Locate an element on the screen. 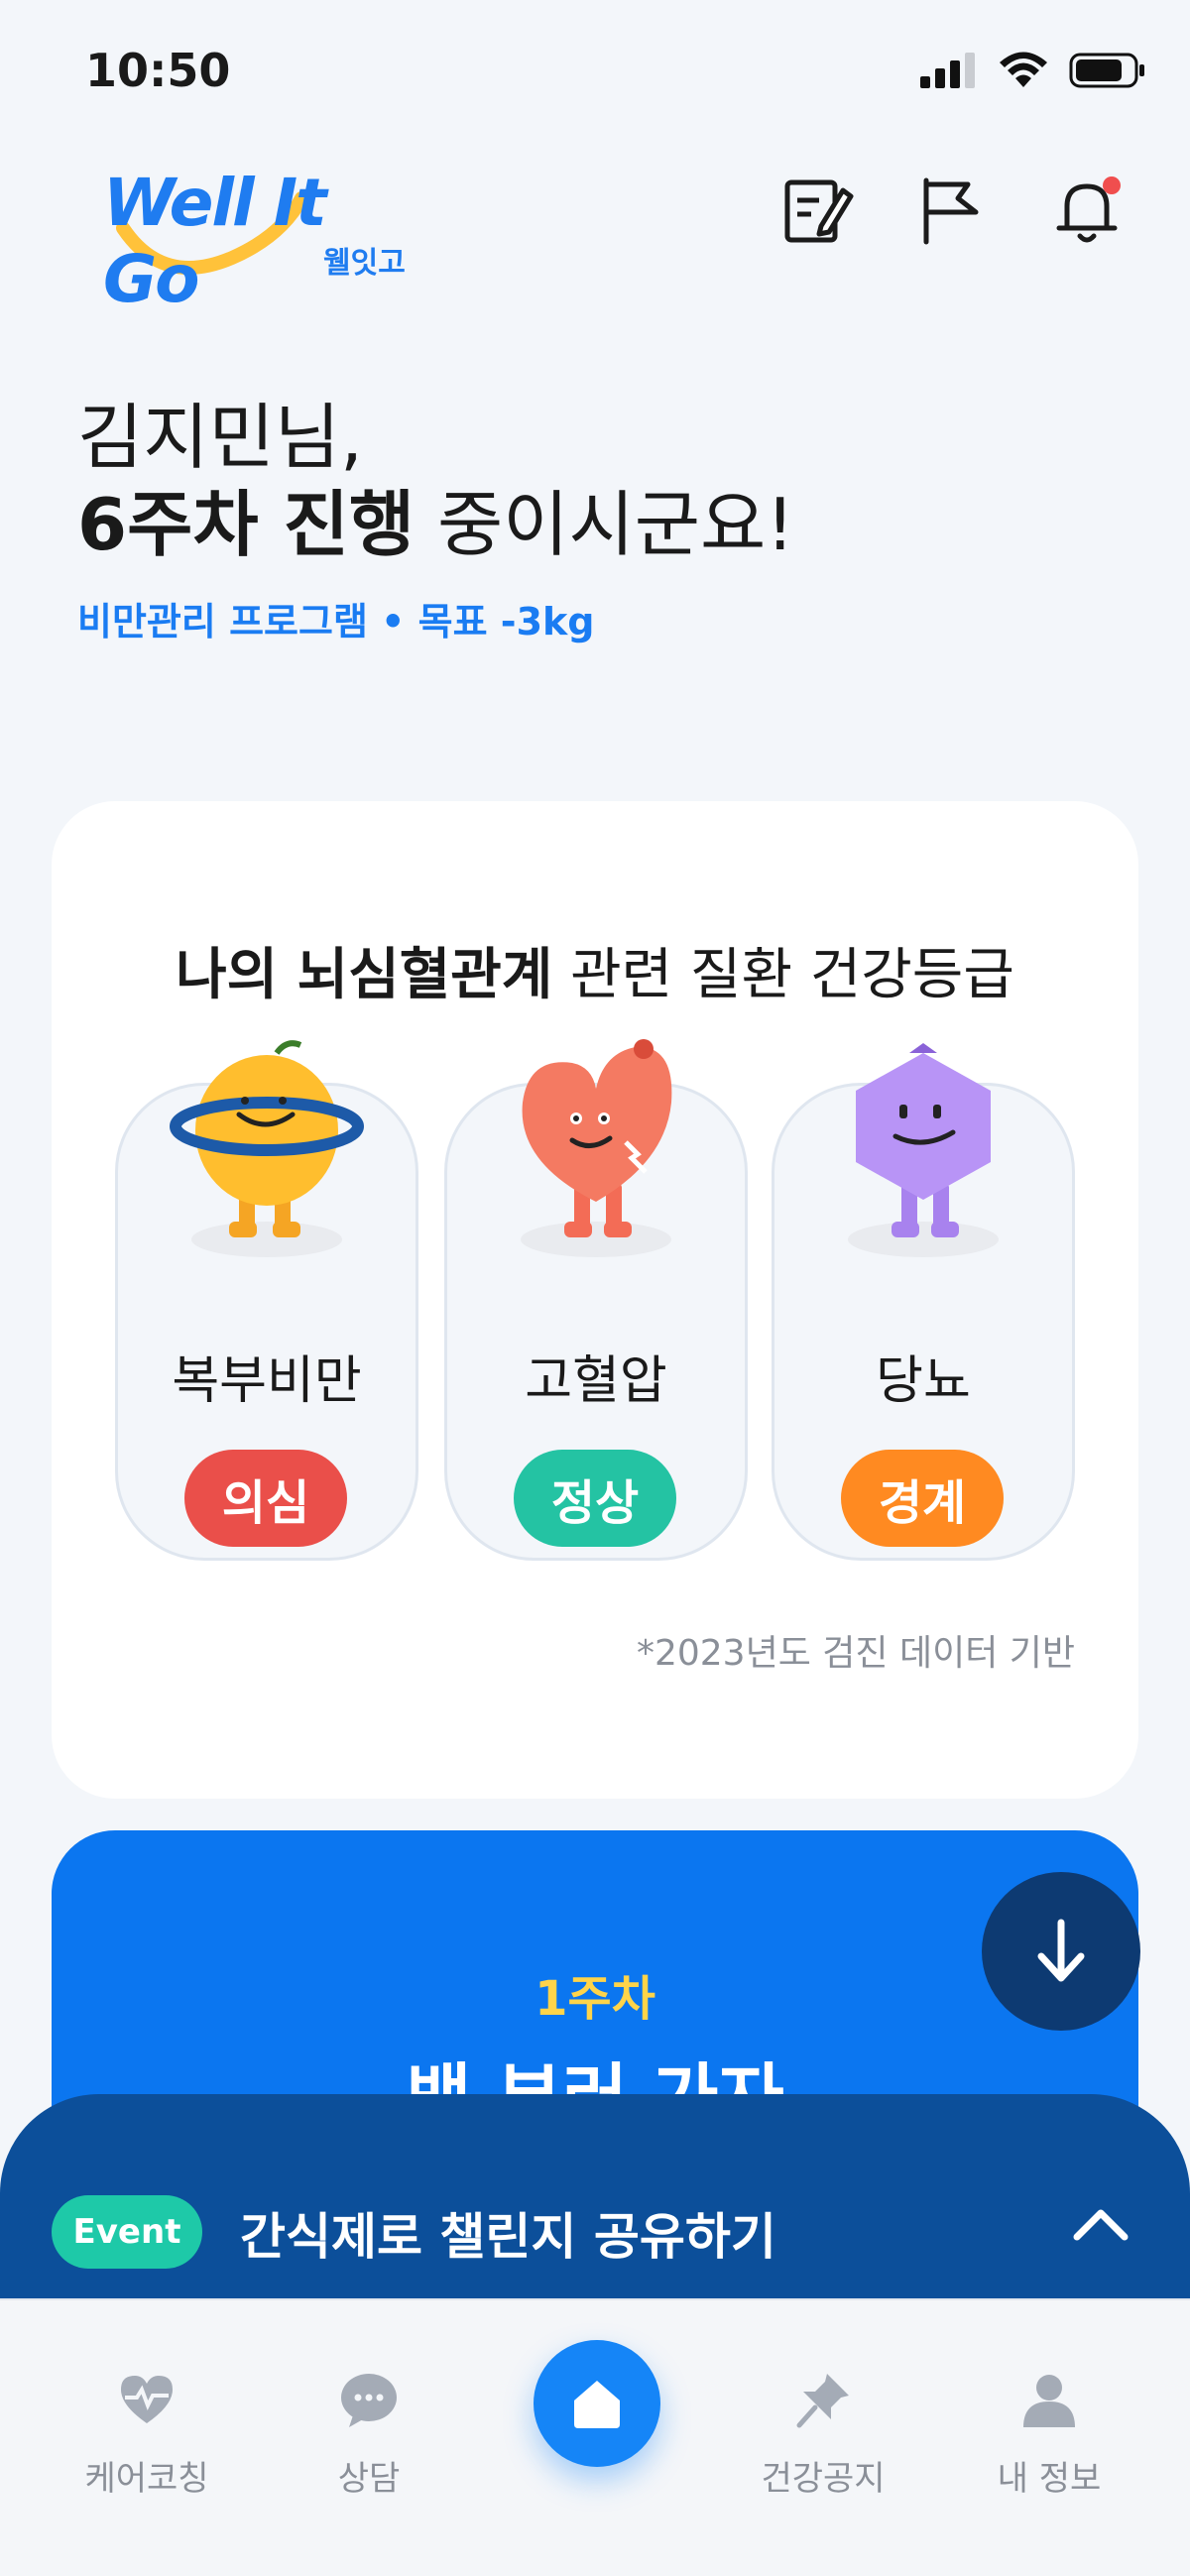 The width and height of the screenshot is (1190, 2576). pin-icon is located at coordinates (822, 2401).